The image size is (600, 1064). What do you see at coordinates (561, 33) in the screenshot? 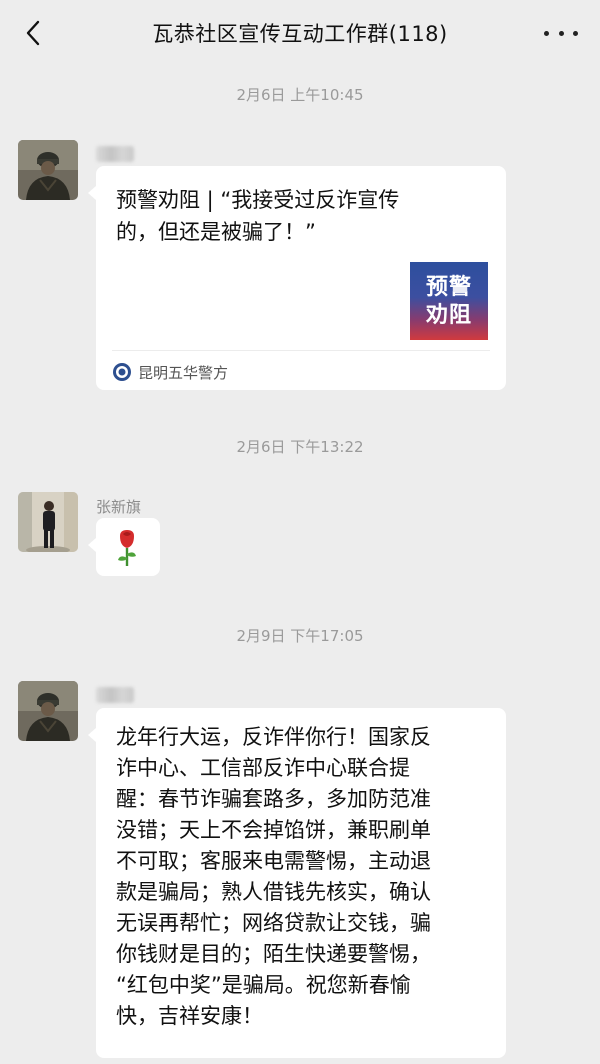
I see `more-options-button` at bounding box center [561, 33].